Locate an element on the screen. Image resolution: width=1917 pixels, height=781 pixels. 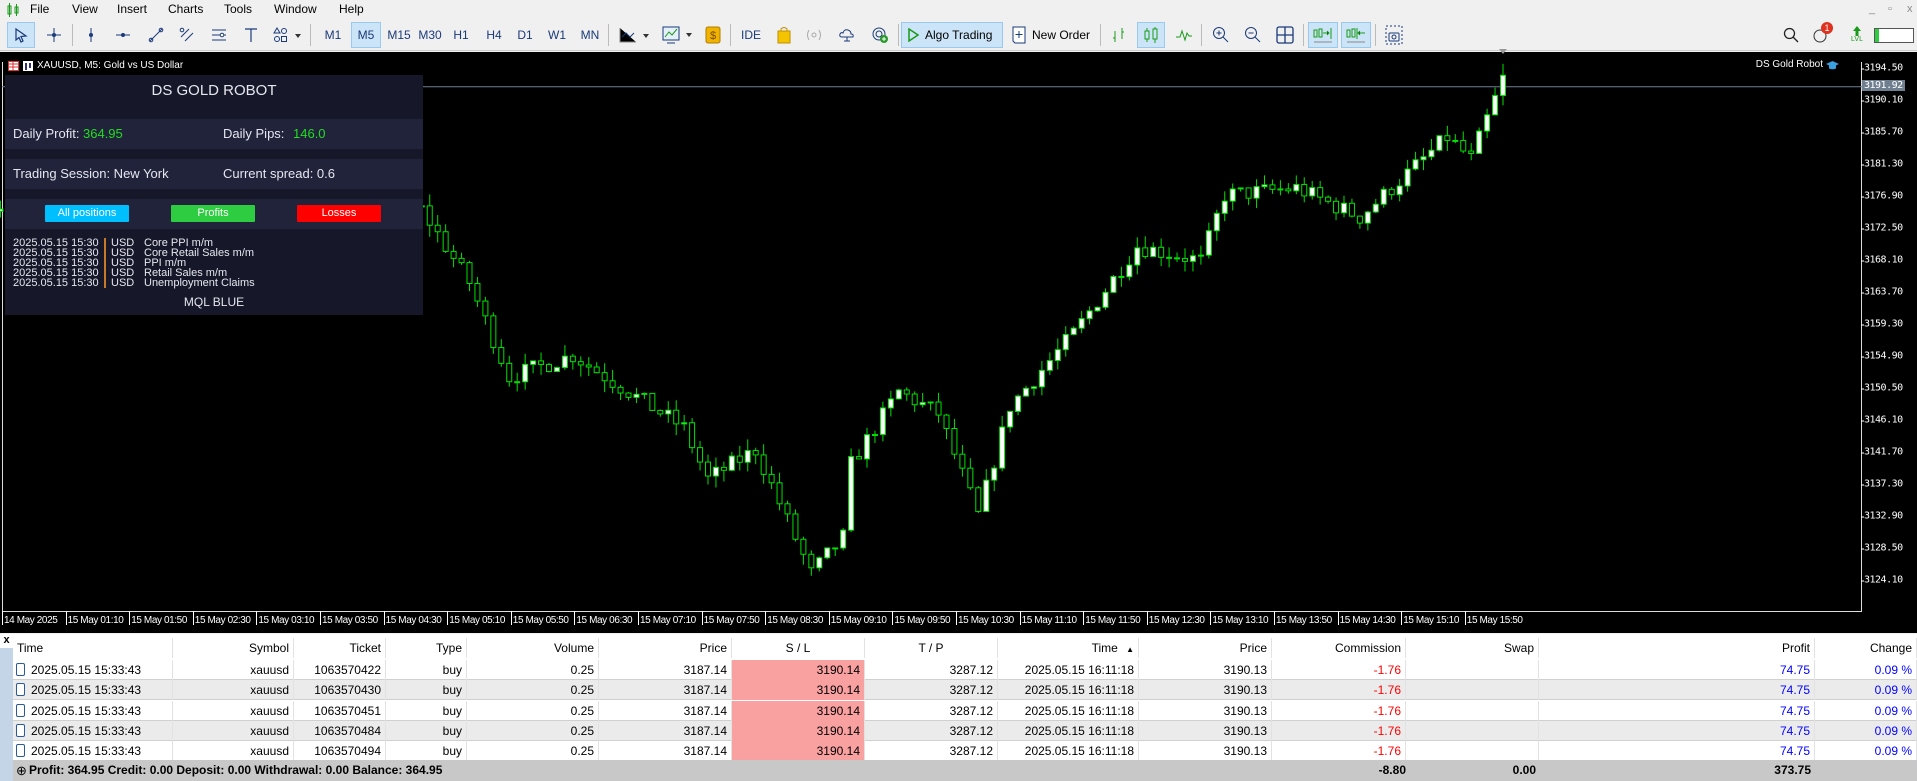
menu-tools: Tools is located at coordinates (238, 9).